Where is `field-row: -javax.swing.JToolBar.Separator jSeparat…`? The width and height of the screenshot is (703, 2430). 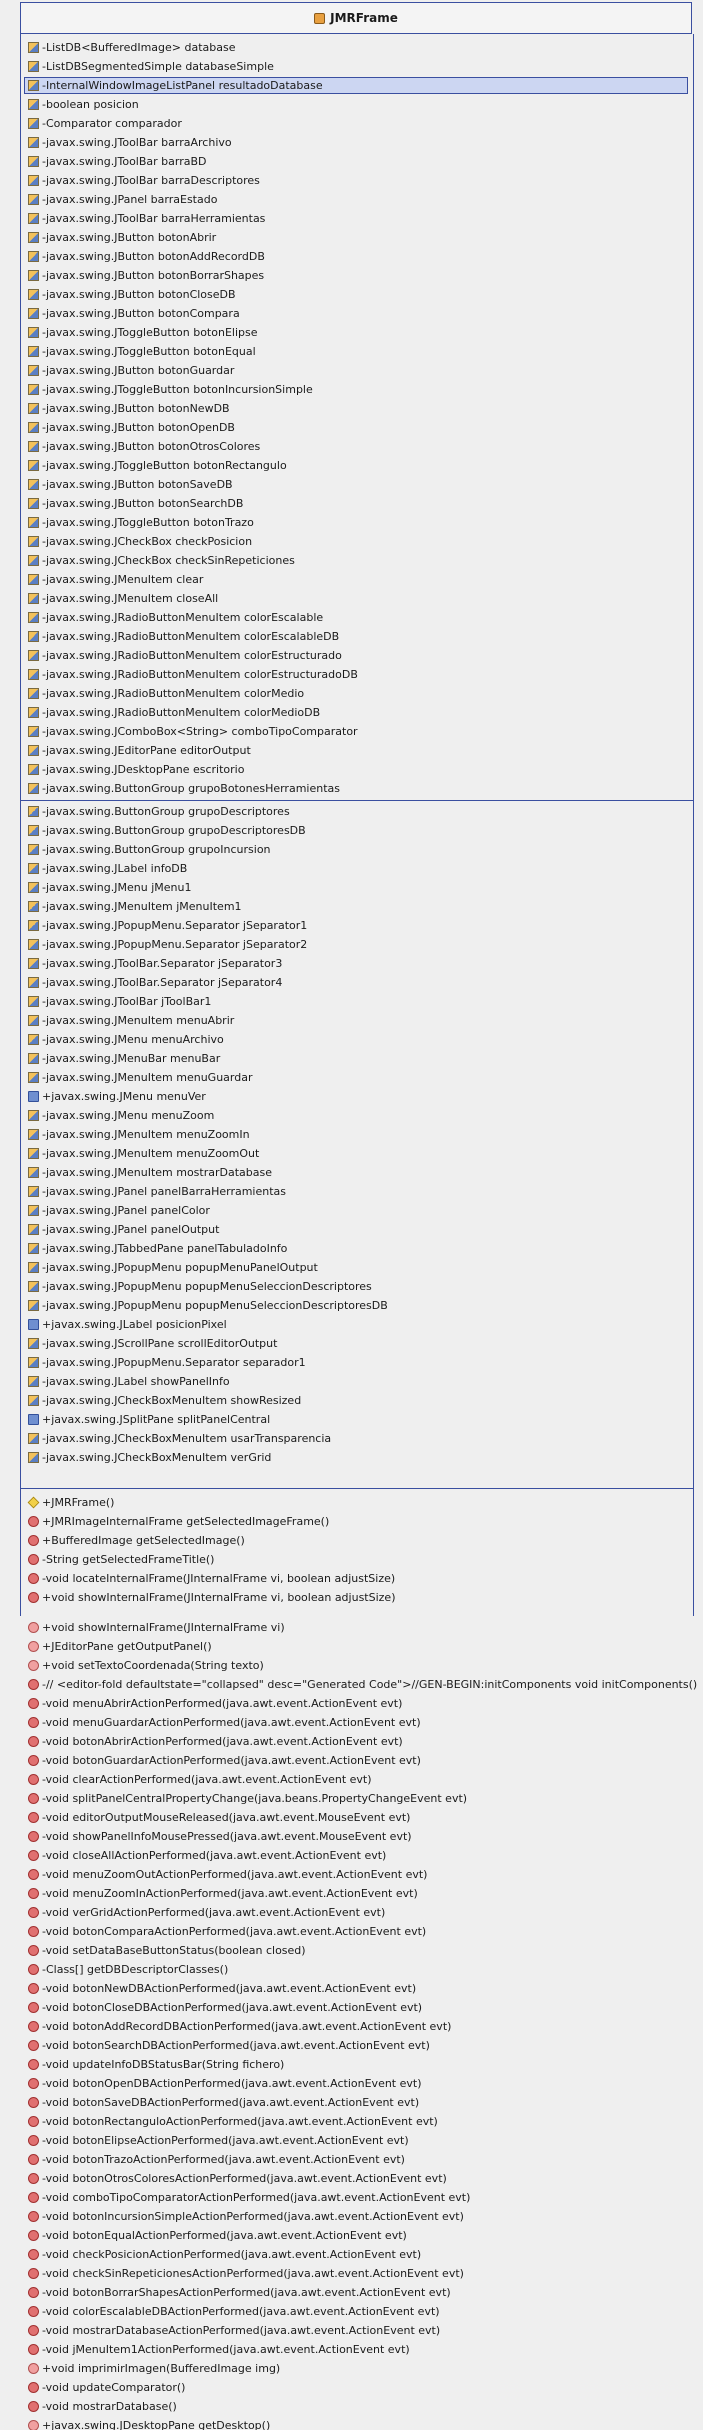
field-row: -javax.swing.JToolBar.Separator jSeparat… is located at coordinates (155, 982).